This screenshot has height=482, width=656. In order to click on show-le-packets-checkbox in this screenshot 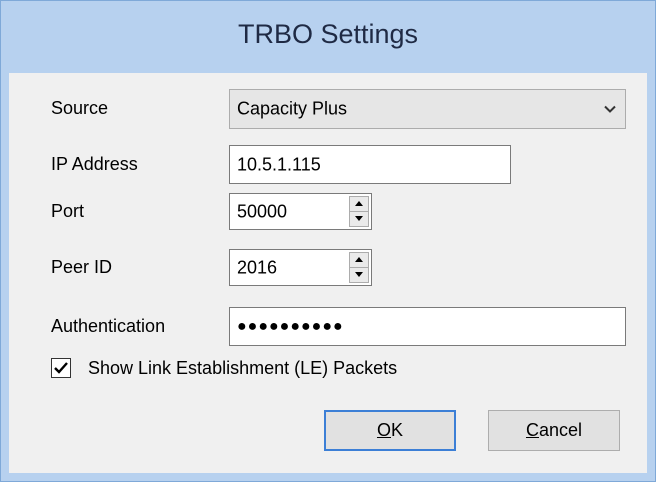, I will do `click(61, 368)`.